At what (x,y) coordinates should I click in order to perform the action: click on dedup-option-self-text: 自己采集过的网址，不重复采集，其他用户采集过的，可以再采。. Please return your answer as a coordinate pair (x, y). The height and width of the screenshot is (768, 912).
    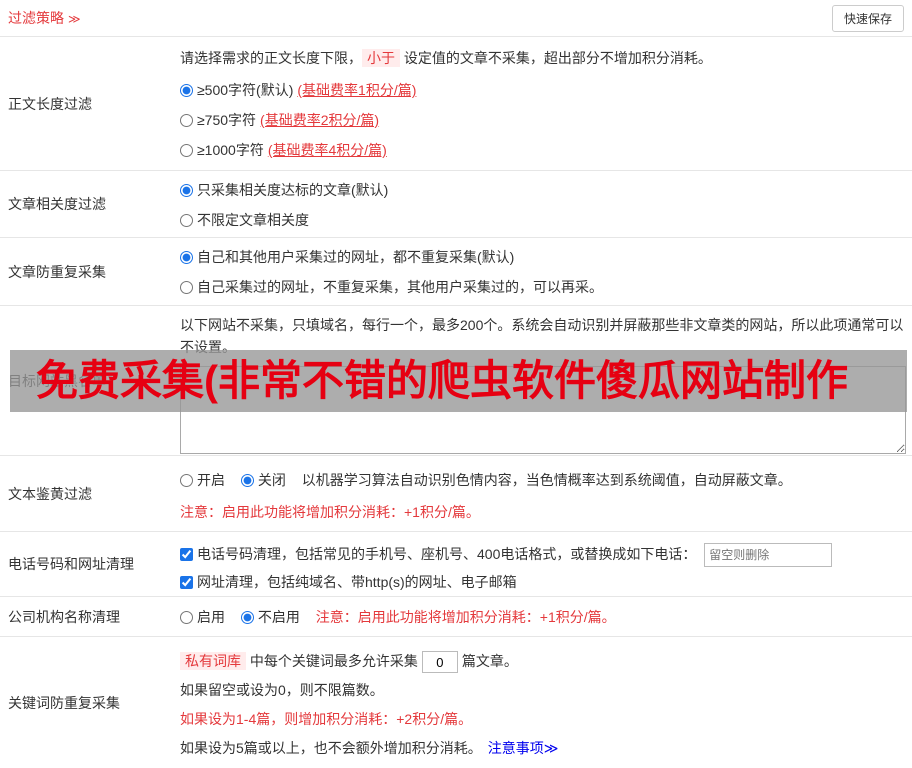
    Looking at the image, I should click on (400, 287).